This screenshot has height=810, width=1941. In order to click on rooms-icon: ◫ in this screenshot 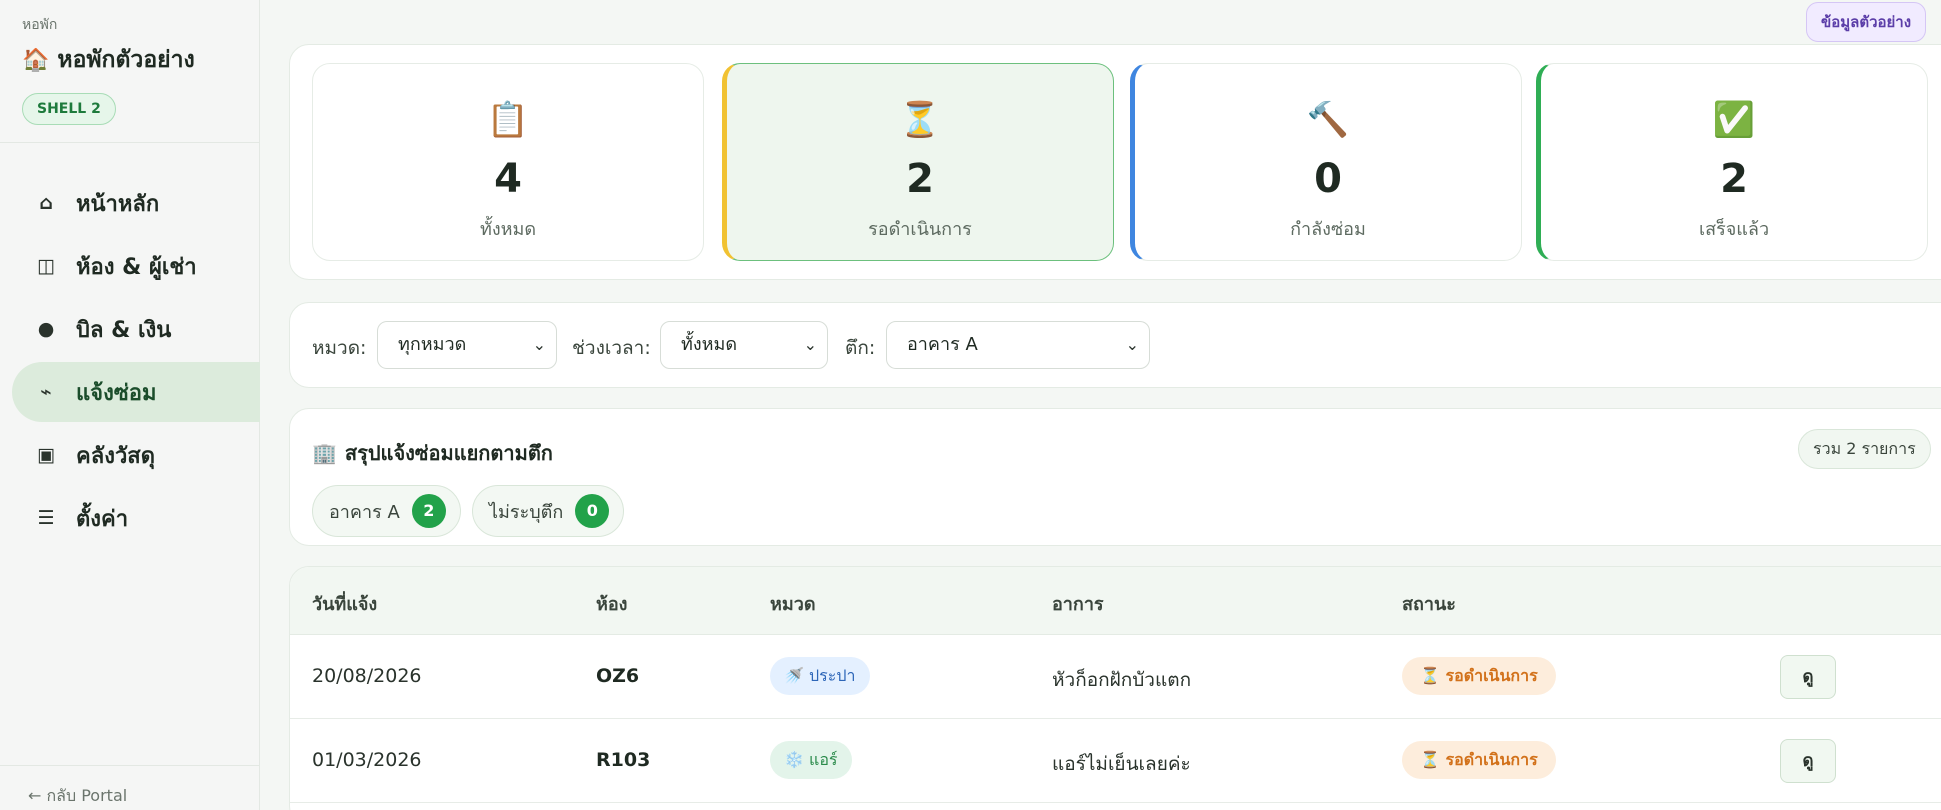, I will do `click(46, 266)`.